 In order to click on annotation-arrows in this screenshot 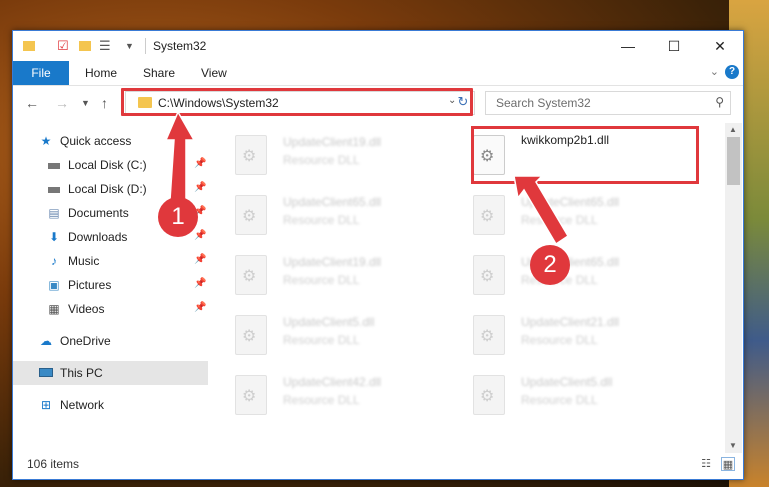, I will do `click(367, 178)`.